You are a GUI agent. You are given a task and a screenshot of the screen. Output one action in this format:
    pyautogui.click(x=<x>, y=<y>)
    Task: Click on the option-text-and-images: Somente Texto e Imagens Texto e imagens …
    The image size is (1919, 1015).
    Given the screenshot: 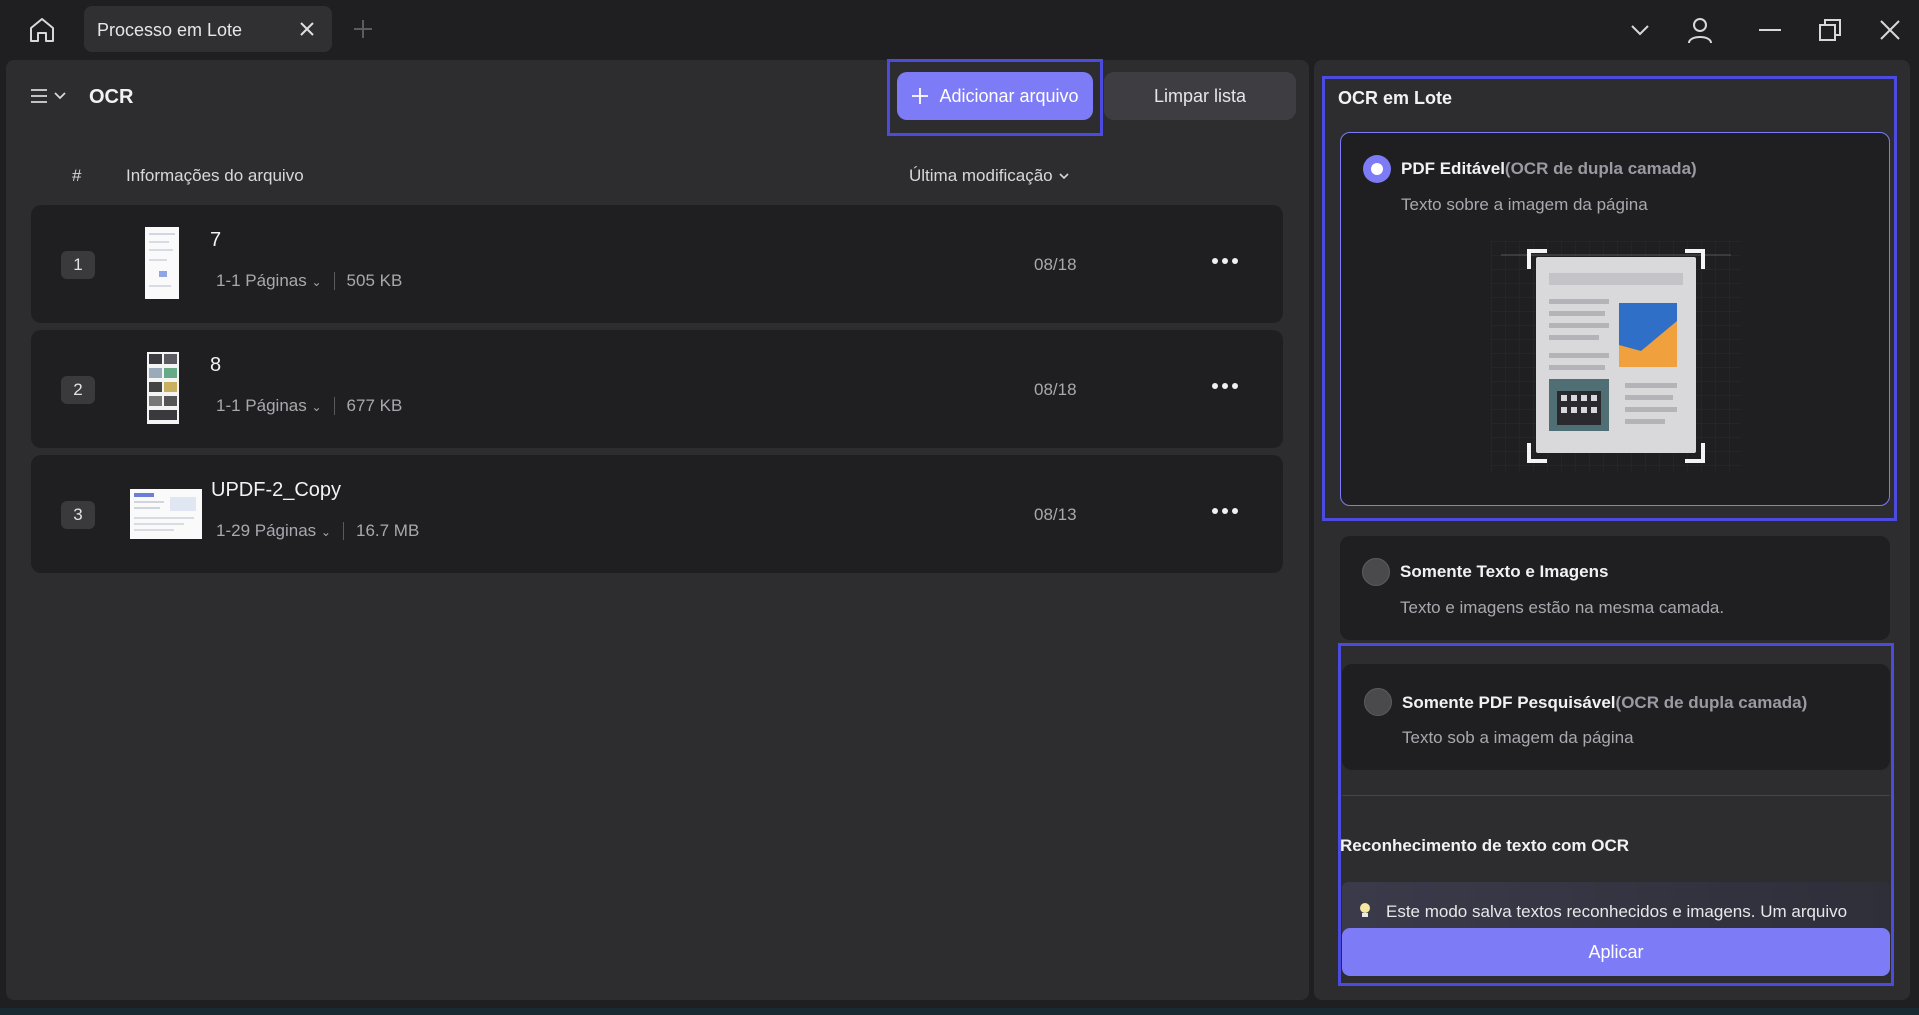 What is the action you would take?
    pyautogui.click(x=1615, y=588)
    